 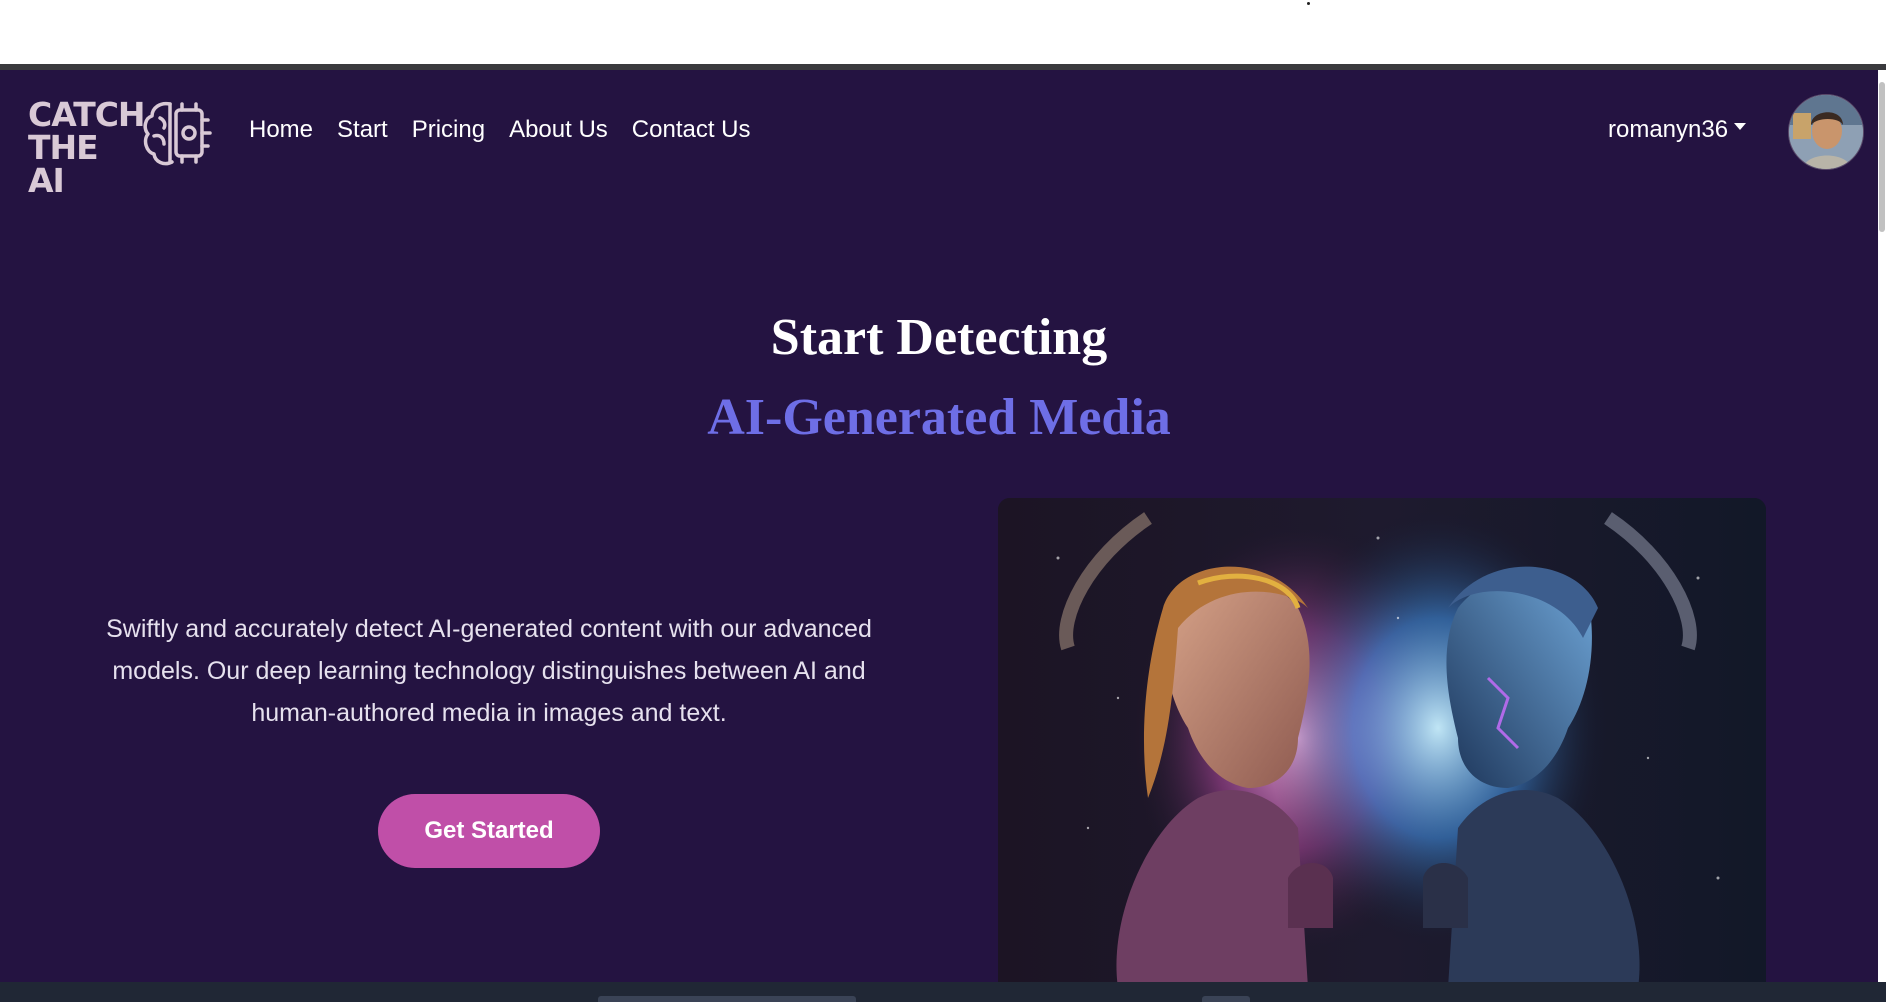 I want to click on main-nav: Home Start Pricing About Us Contact Us, so click(x=512, y=130).